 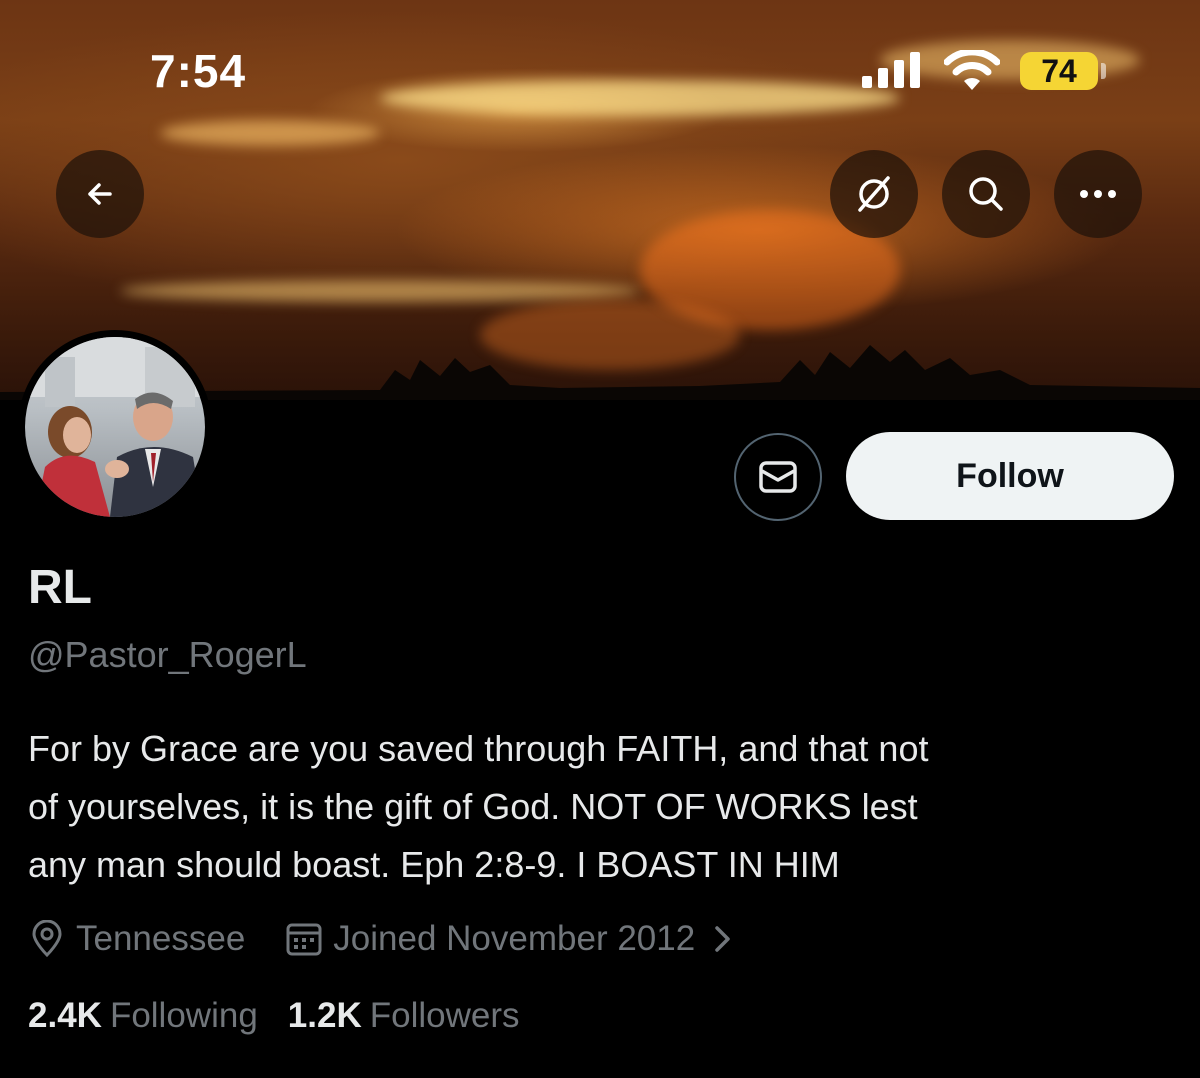 I want to click on profile-meta: Tennessee Joined November 2012, so click(x=387, y=939).